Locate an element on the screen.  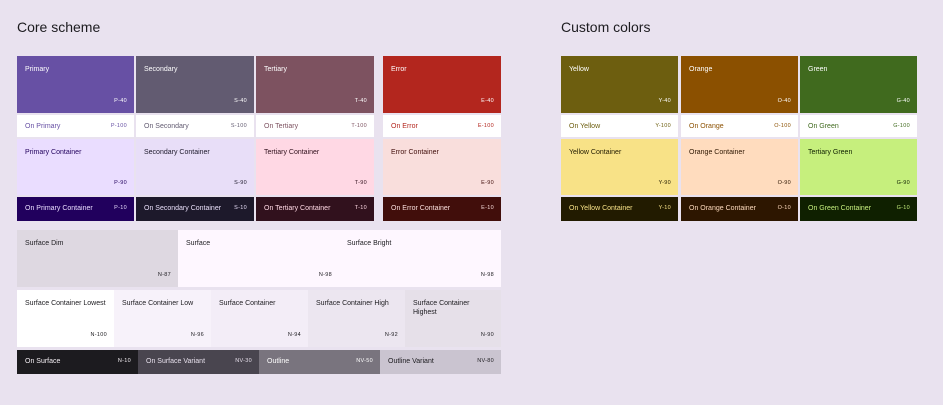
swatch-on-error: On Error E-100 is located at coordinates (442, 126).